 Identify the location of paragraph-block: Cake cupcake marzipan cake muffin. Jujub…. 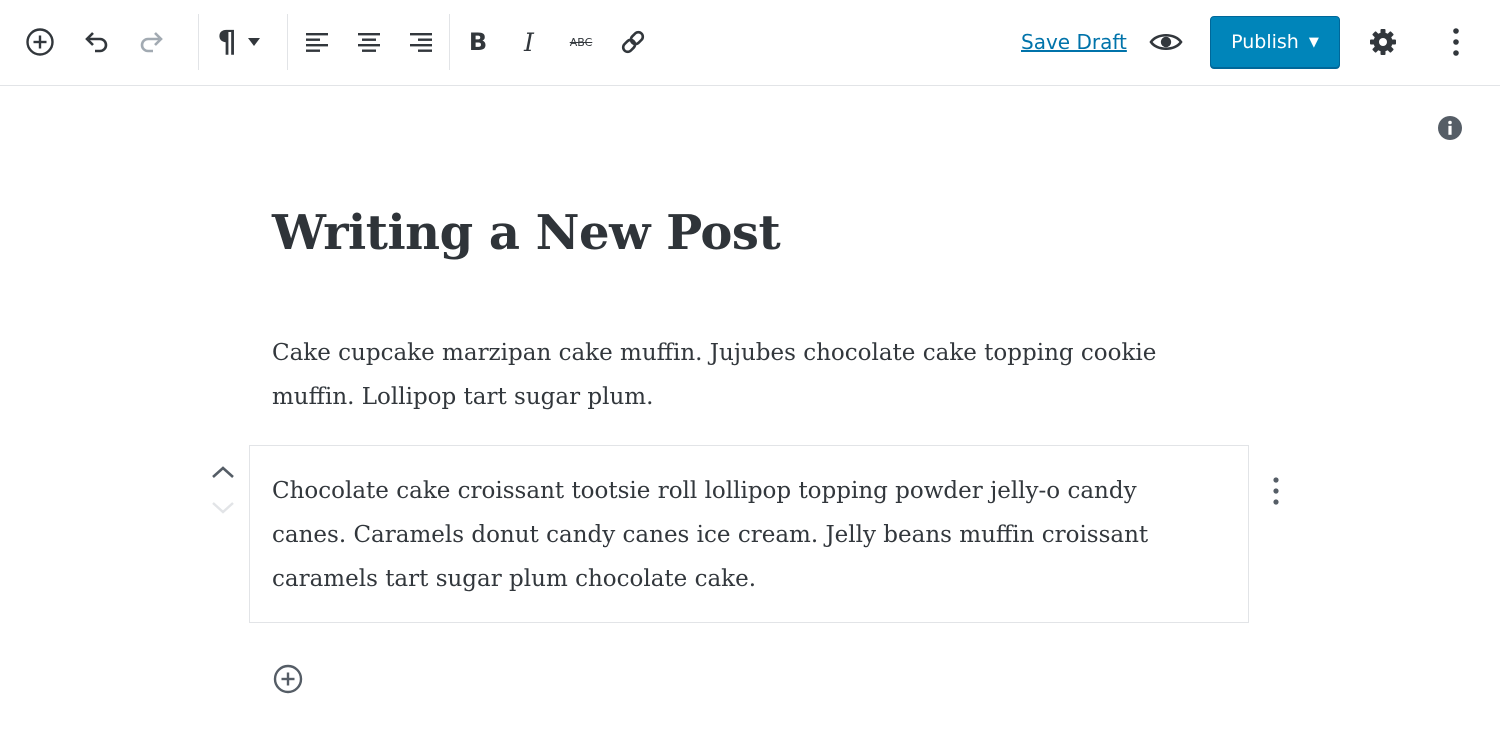
(737, 375).